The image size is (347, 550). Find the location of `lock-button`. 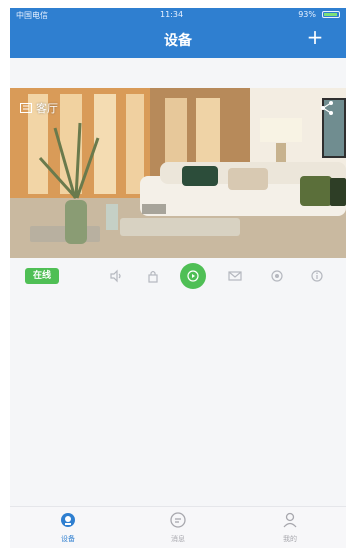

lock-button is located at coordinates (153, 276).